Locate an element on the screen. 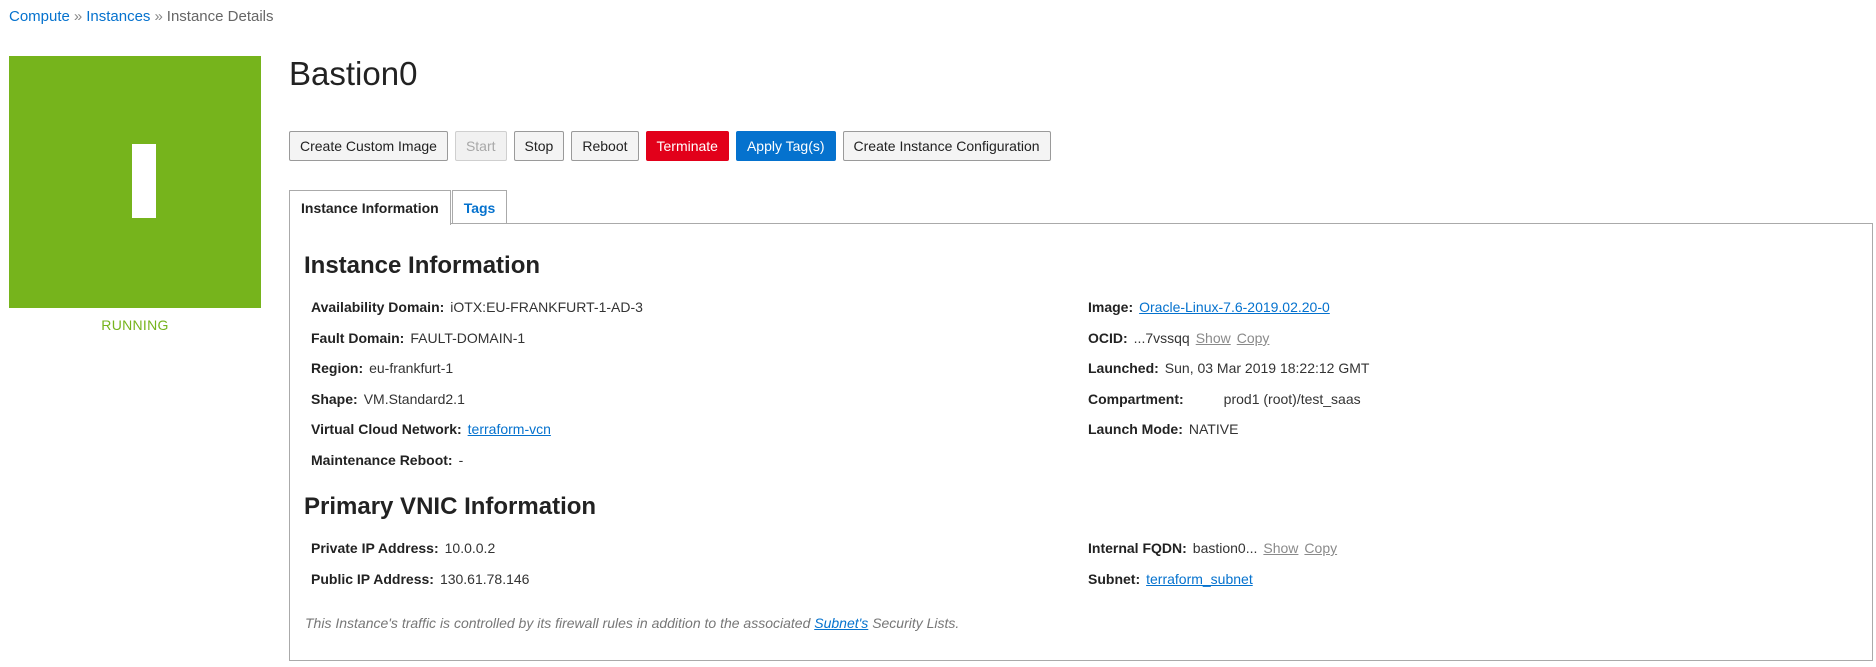  private-ip-value: 10.0.0.2 is located at coordinates (470, 548).